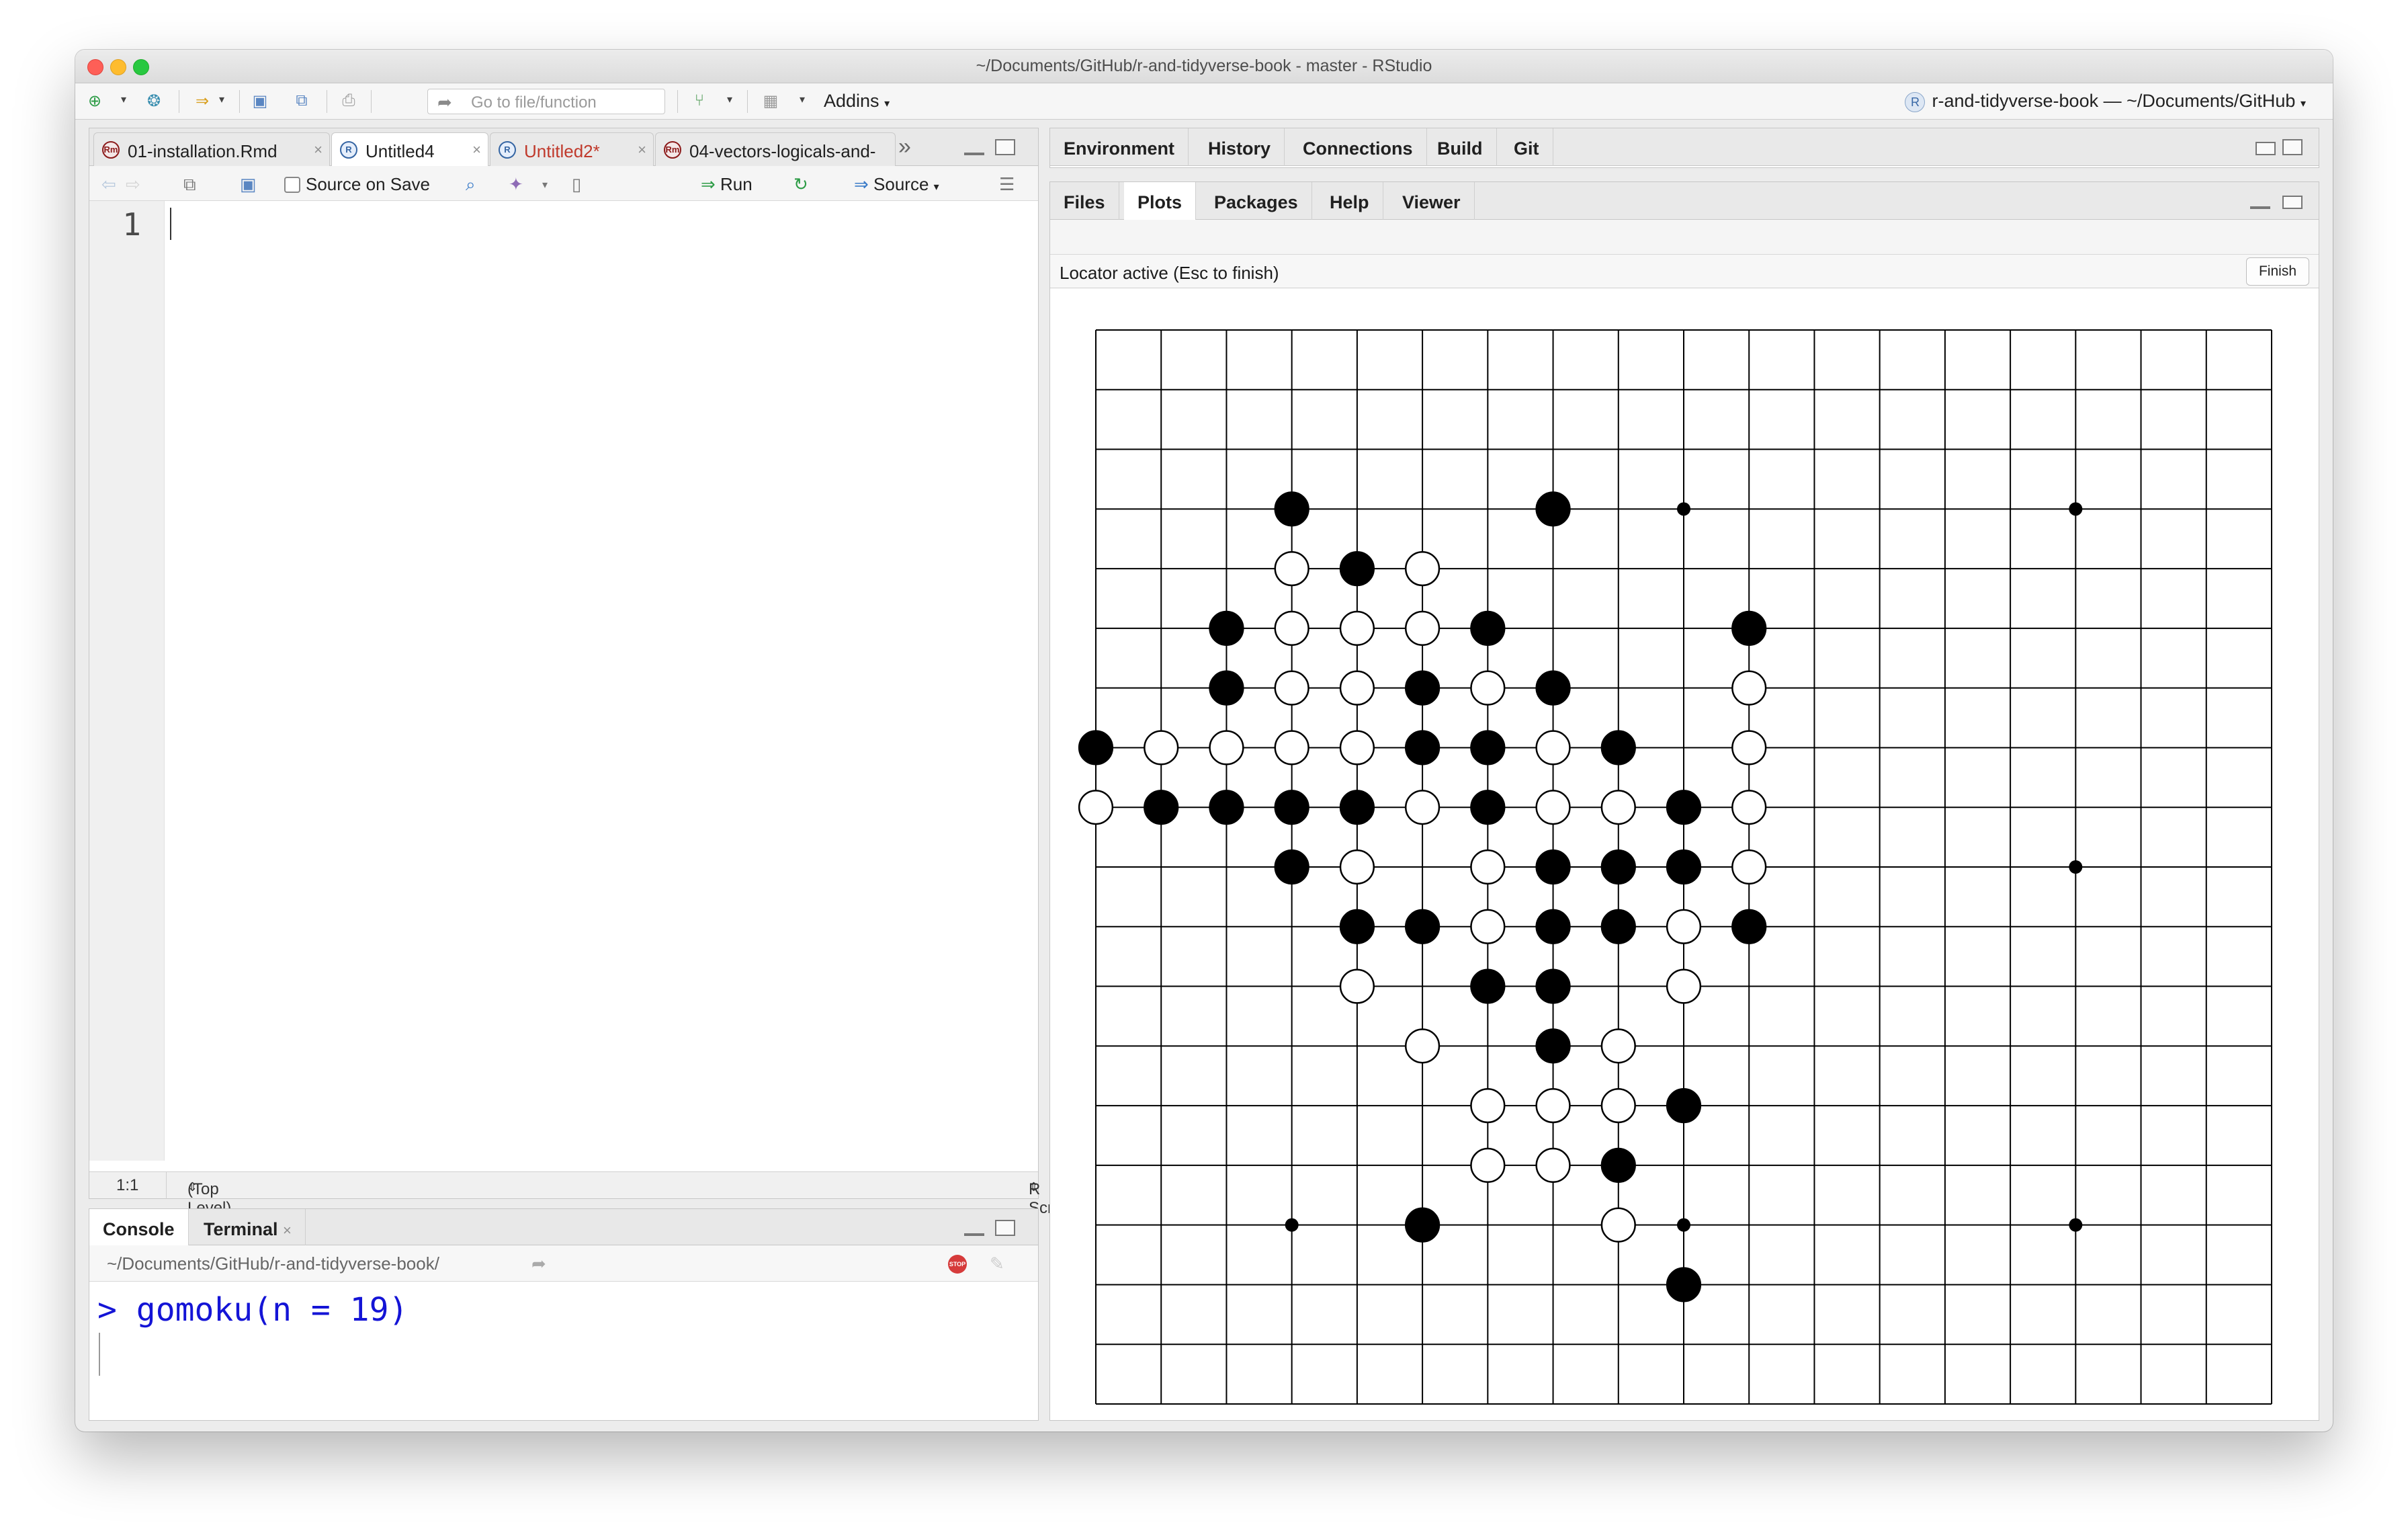 The width and height of the screenshot is (2408, 1531). Describe the element at coordinates (800, 185) in the screenshot. I see `rerun-icon: ↻` at that location.